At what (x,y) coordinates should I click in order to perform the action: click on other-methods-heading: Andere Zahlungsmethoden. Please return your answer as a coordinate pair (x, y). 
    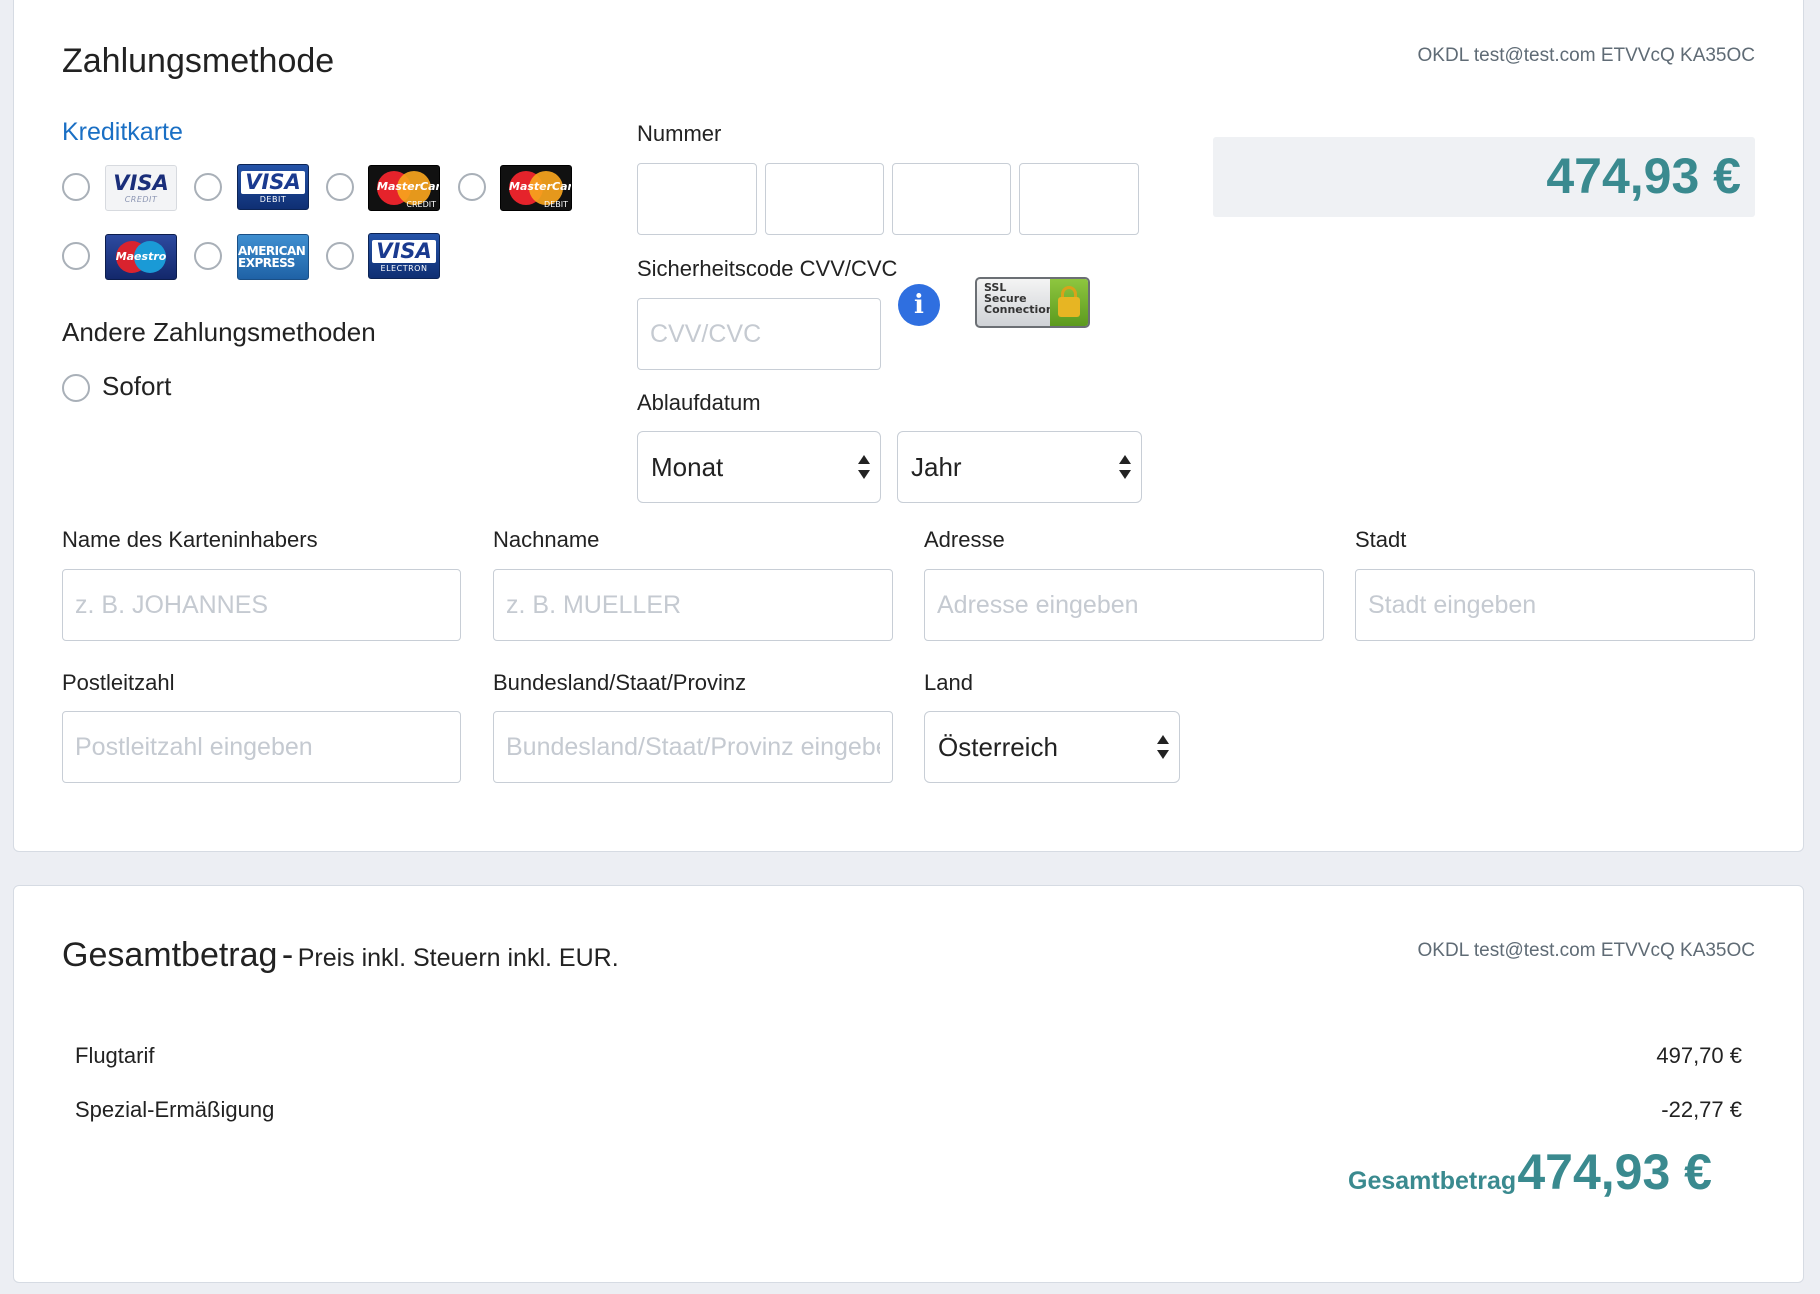
    Looking at the image, I should click on (219, 332).